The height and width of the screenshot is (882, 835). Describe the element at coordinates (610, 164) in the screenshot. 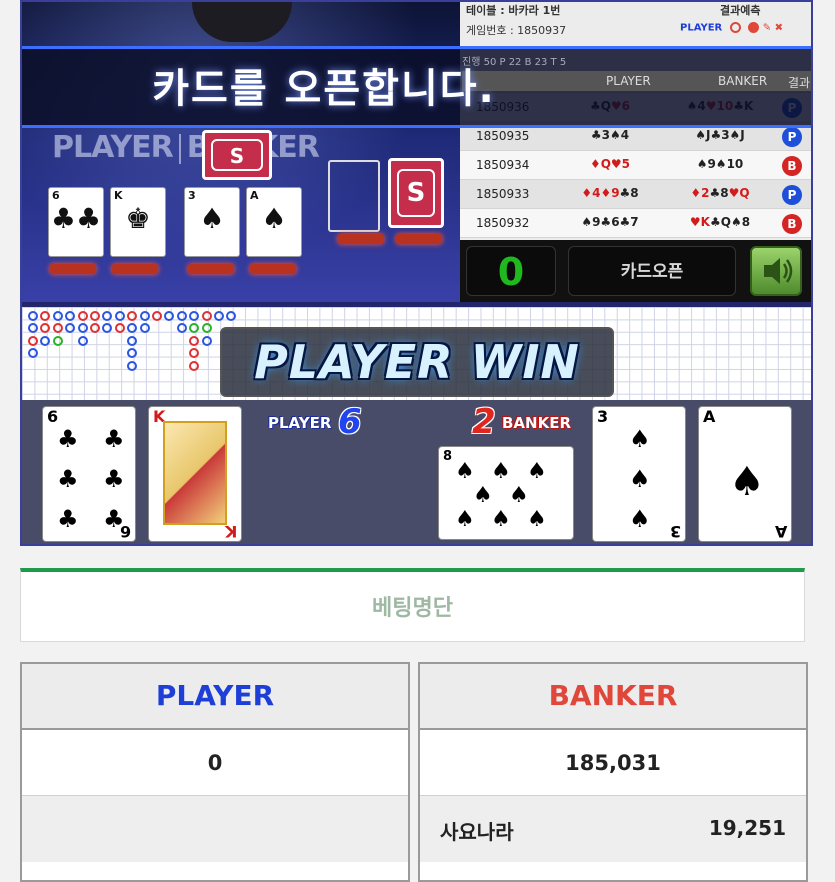

I see `player-hand: ♦Q♥5` at that location.